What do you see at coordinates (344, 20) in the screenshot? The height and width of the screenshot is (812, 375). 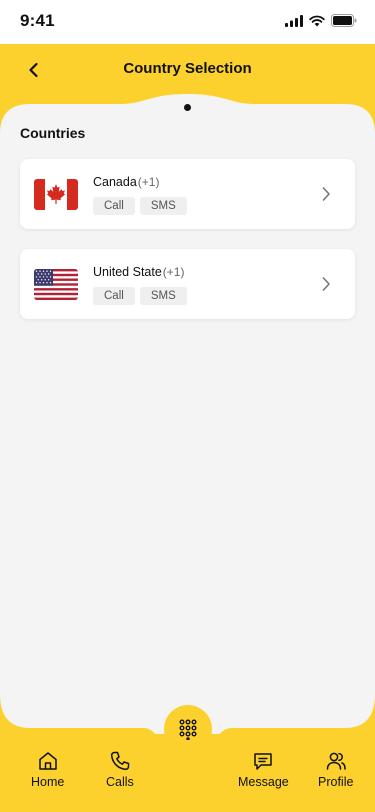 I see `battery-icon` at bounding box center [344, 20].